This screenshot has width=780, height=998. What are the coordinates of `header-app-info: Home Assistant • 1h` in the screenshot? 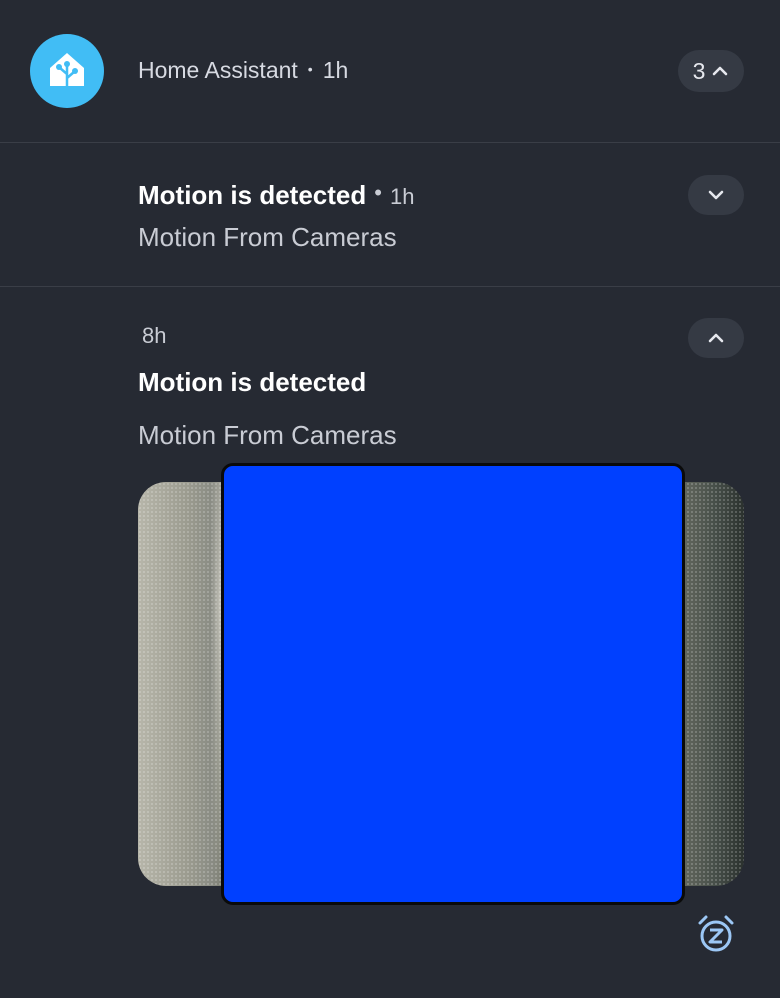 It's located at (243, 70).